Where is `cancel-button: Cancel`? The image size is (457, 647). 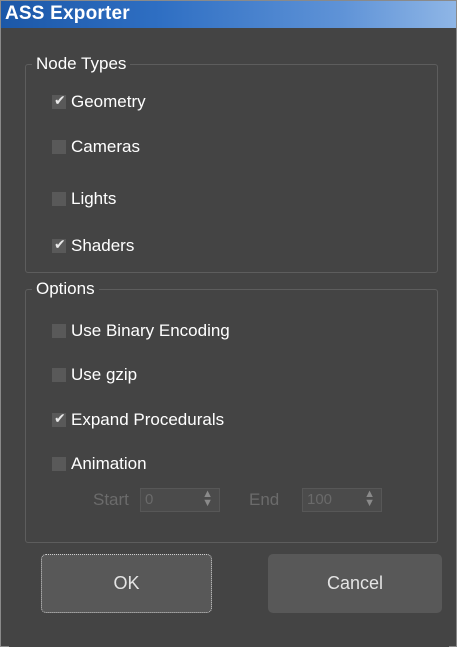 cancel-button: Cancel is located at coordinates (355, 583).